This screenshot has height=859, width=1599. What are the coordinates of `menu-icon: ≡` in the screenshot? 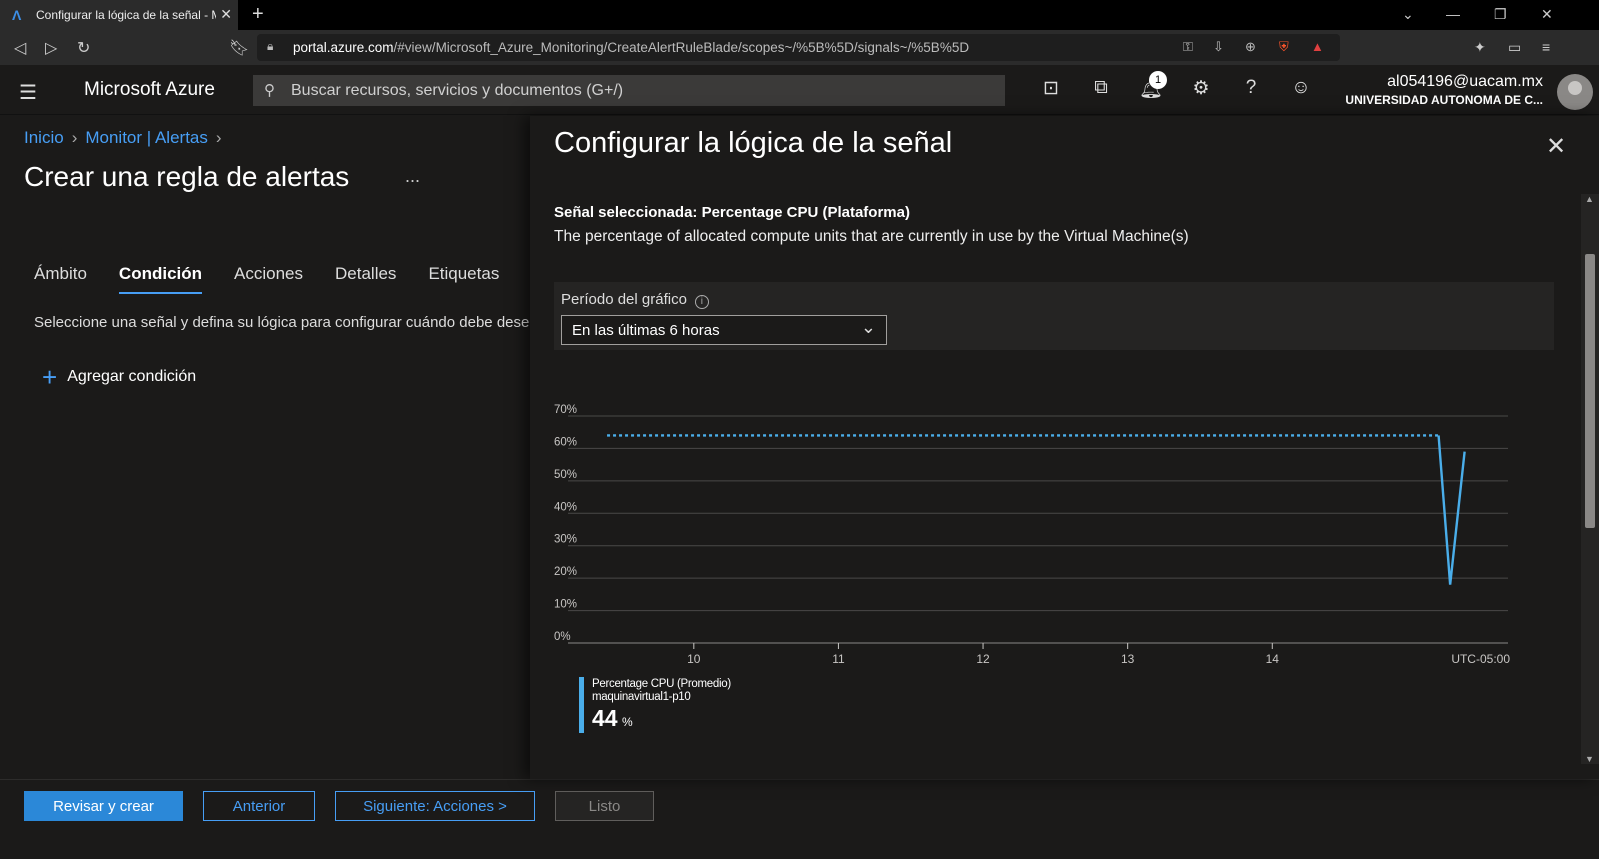 It's located at (1546, 47).